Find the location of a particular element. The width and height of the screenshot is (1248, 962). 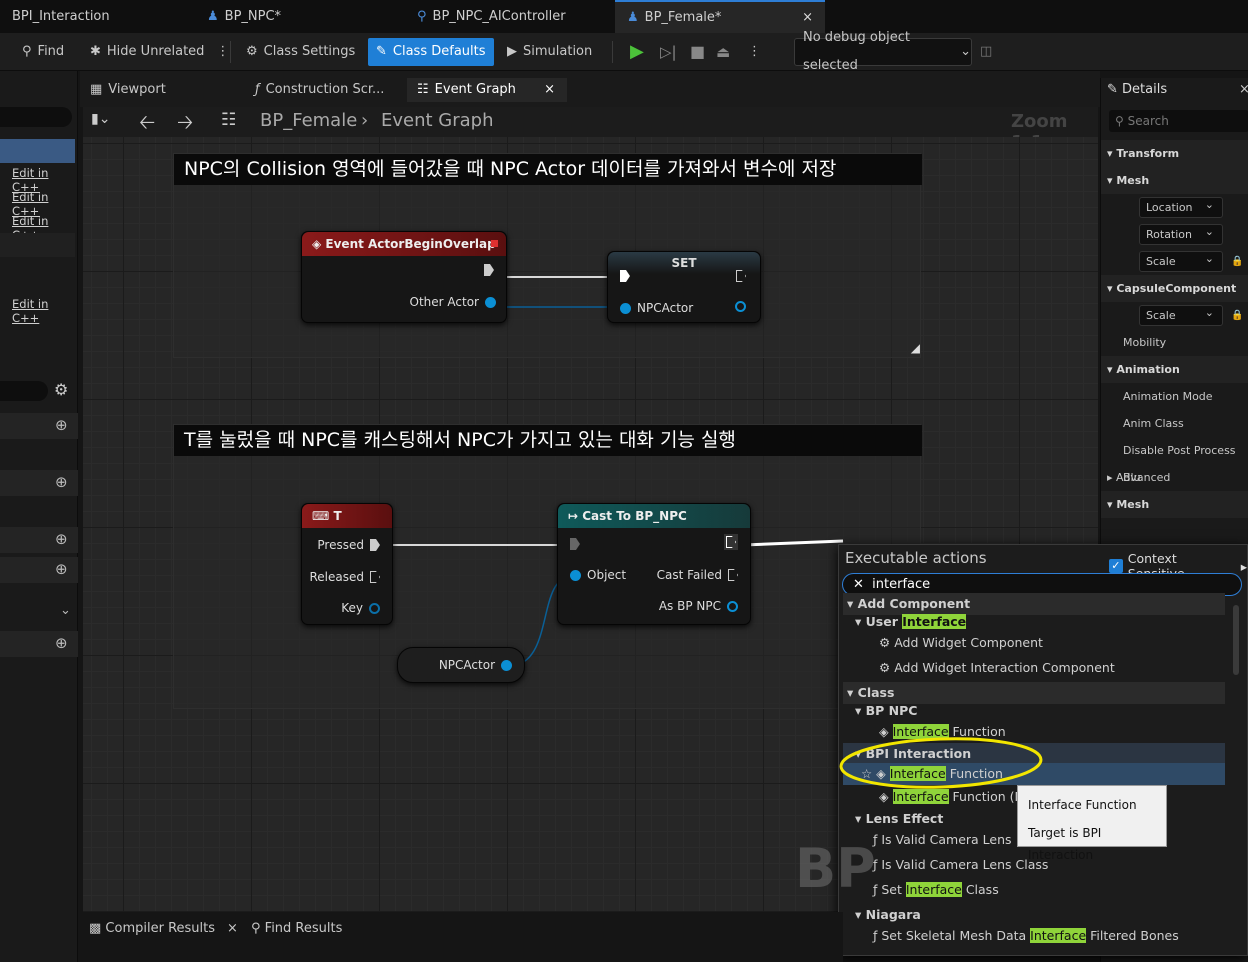

details-row: Rotation ⌄ is located at coordinates (1174, 234).